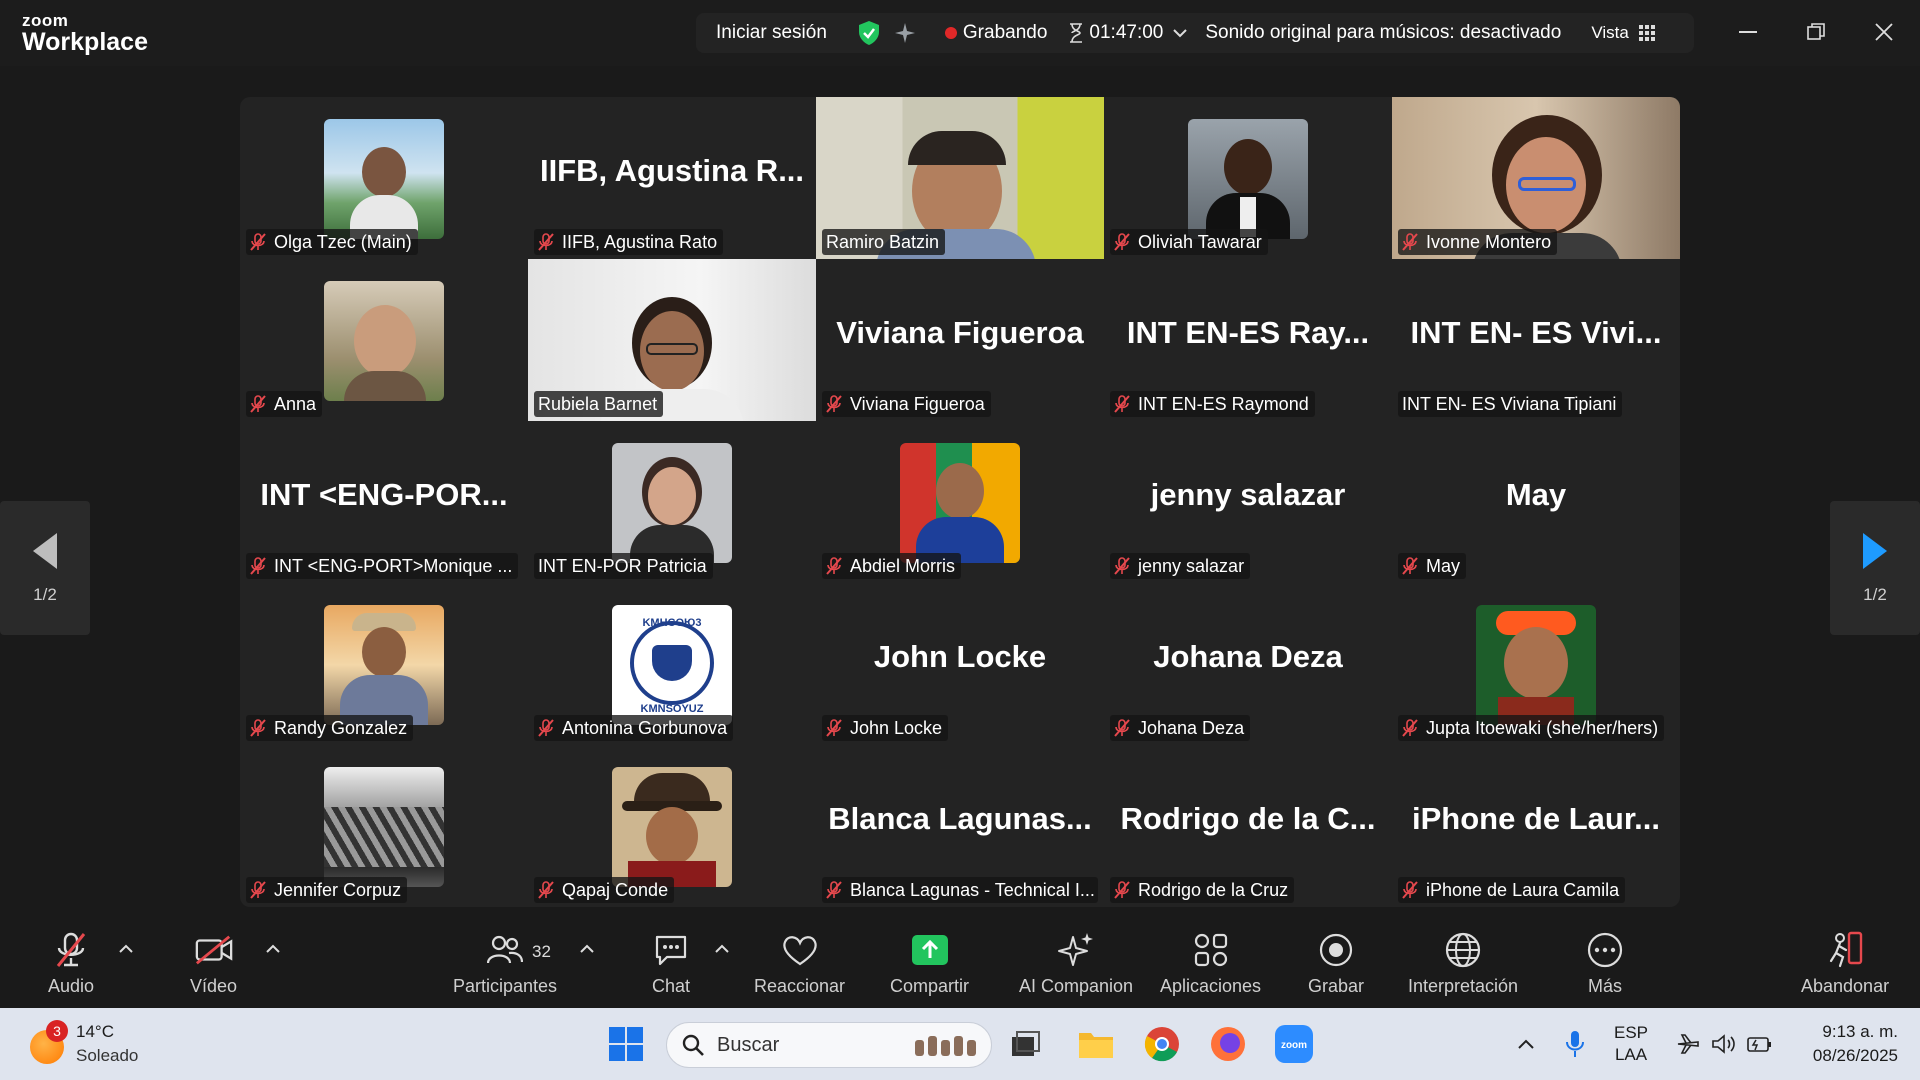 This screenshot has height=1080, width=1920. Describe the element at coordinates (384, 664) in the screenshot. I see `participant-tile: Randy Gonzalez` at that location.